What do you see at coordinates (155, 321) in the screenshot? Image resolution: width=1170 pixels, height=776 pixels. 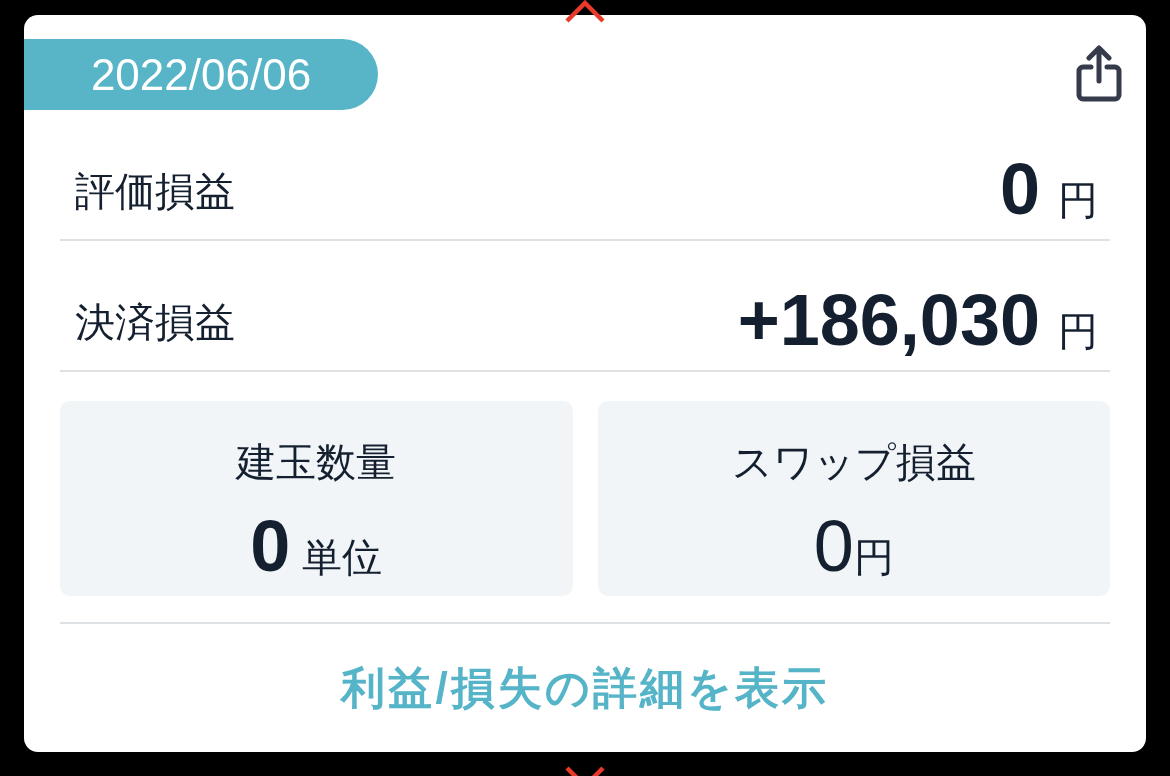 I see `summary-label: 決済損益` at bounding box center [155, 321].